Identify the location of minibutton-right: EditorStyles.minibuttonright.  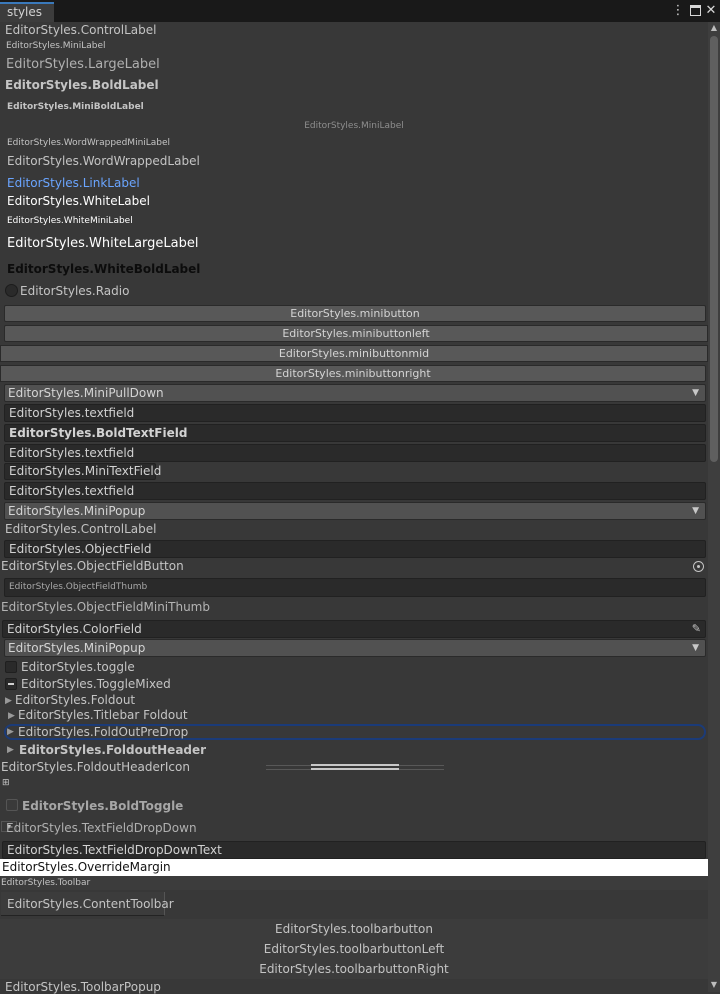
(353, 373).